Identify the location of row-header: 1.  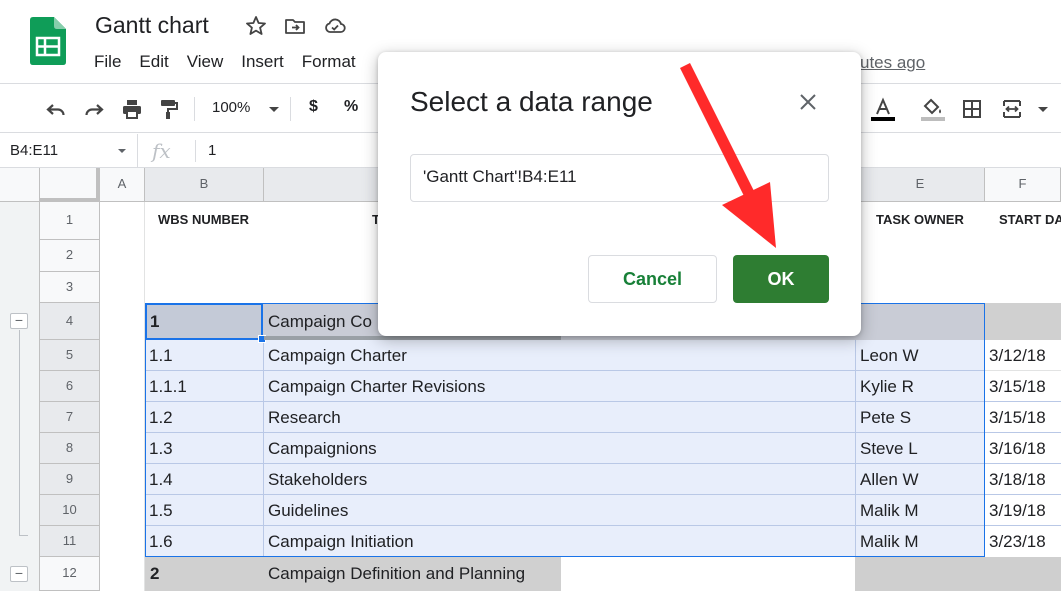
(70, 221).